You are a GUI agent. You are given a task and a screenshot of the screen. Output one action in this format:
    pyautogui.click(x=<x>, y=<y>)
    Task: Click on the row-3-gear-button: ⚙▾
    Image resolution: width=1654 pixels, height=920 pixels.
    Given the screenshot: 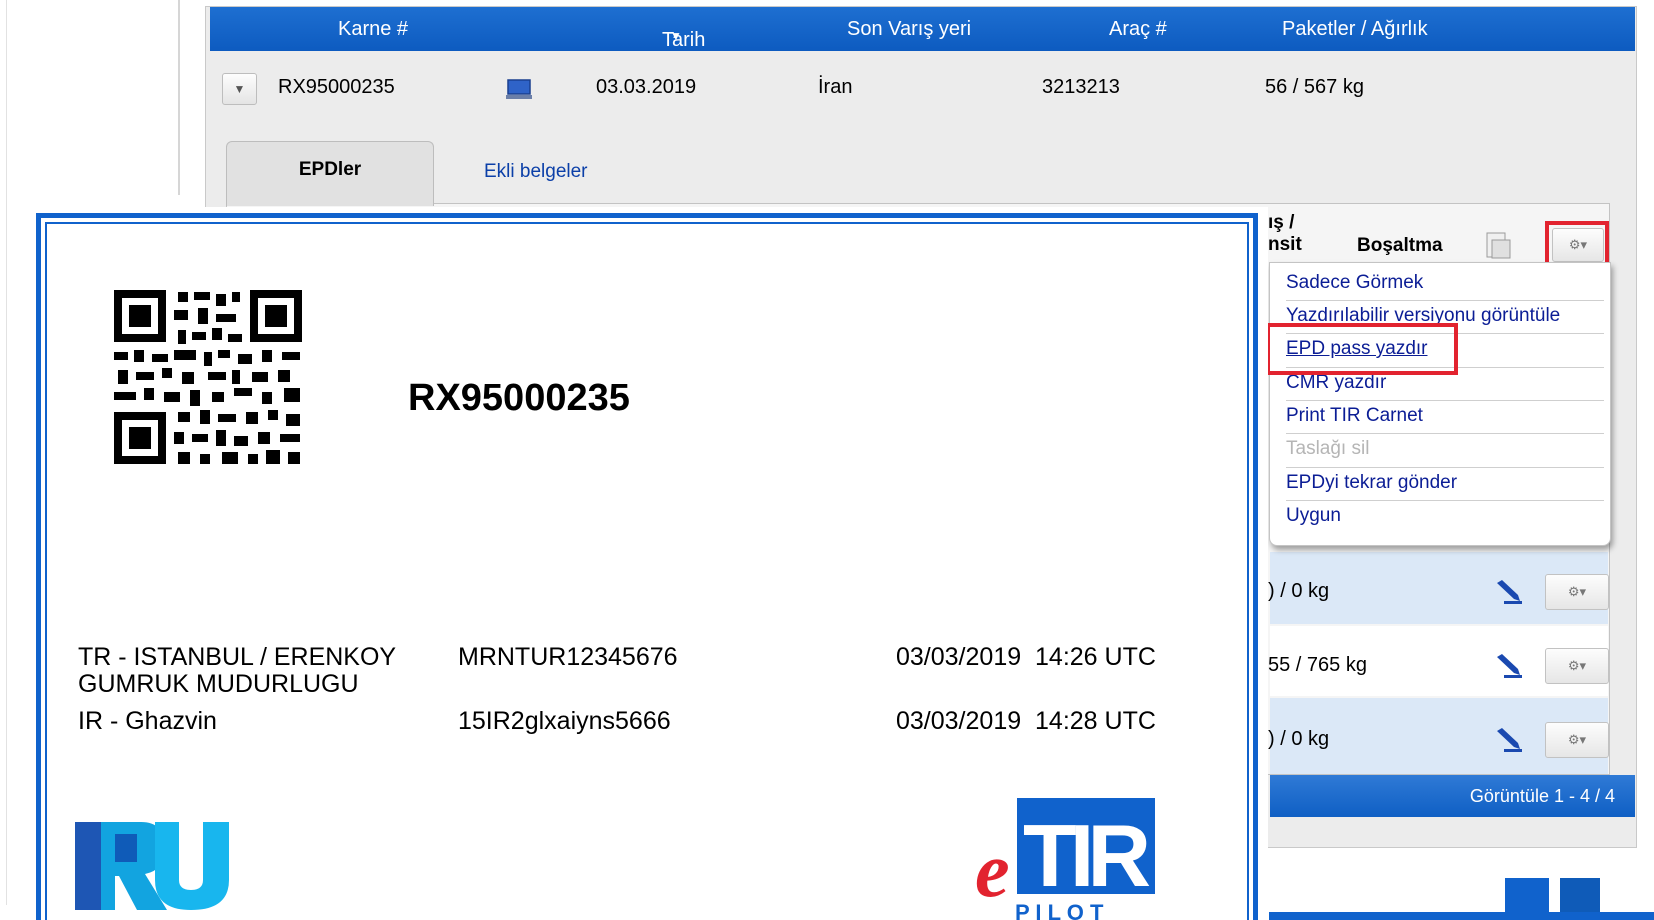 What is the action you would take?
    pyautogui.click(x=1577, y=740)
    